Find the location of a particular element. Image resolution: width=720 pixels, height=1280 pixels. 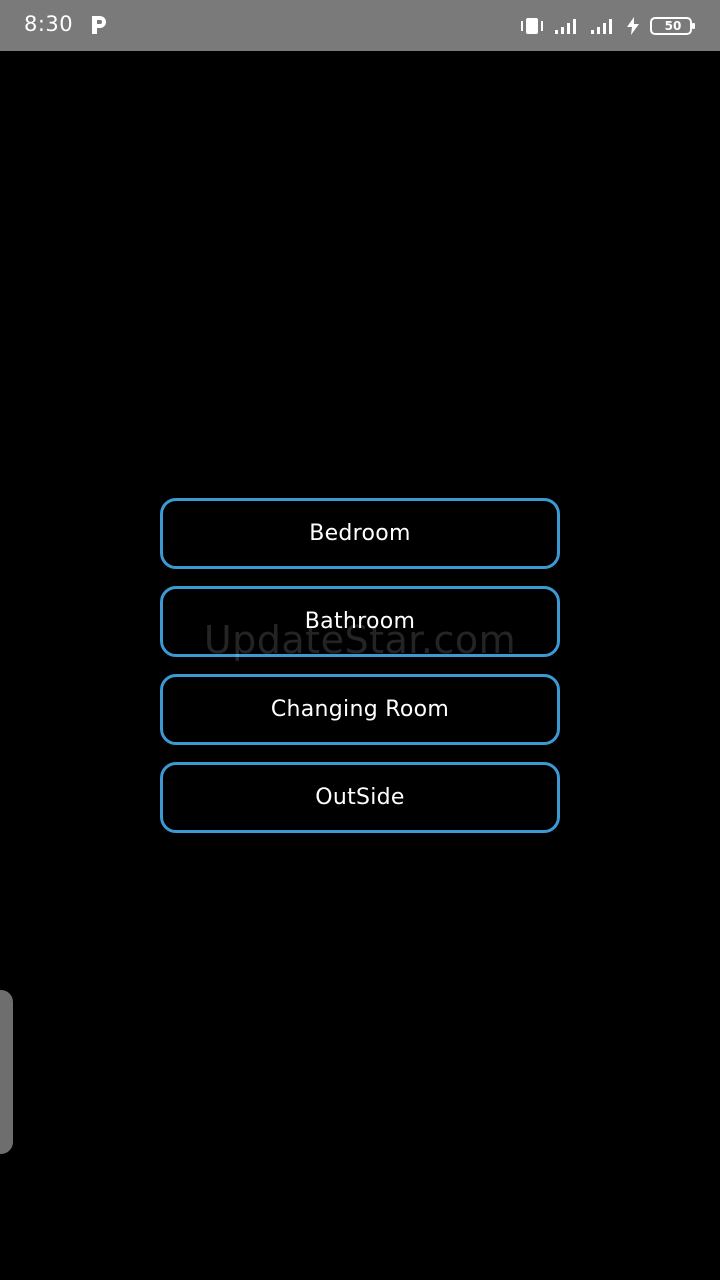

bathroom-label: Bathroom is located at coordinates (360, 621).